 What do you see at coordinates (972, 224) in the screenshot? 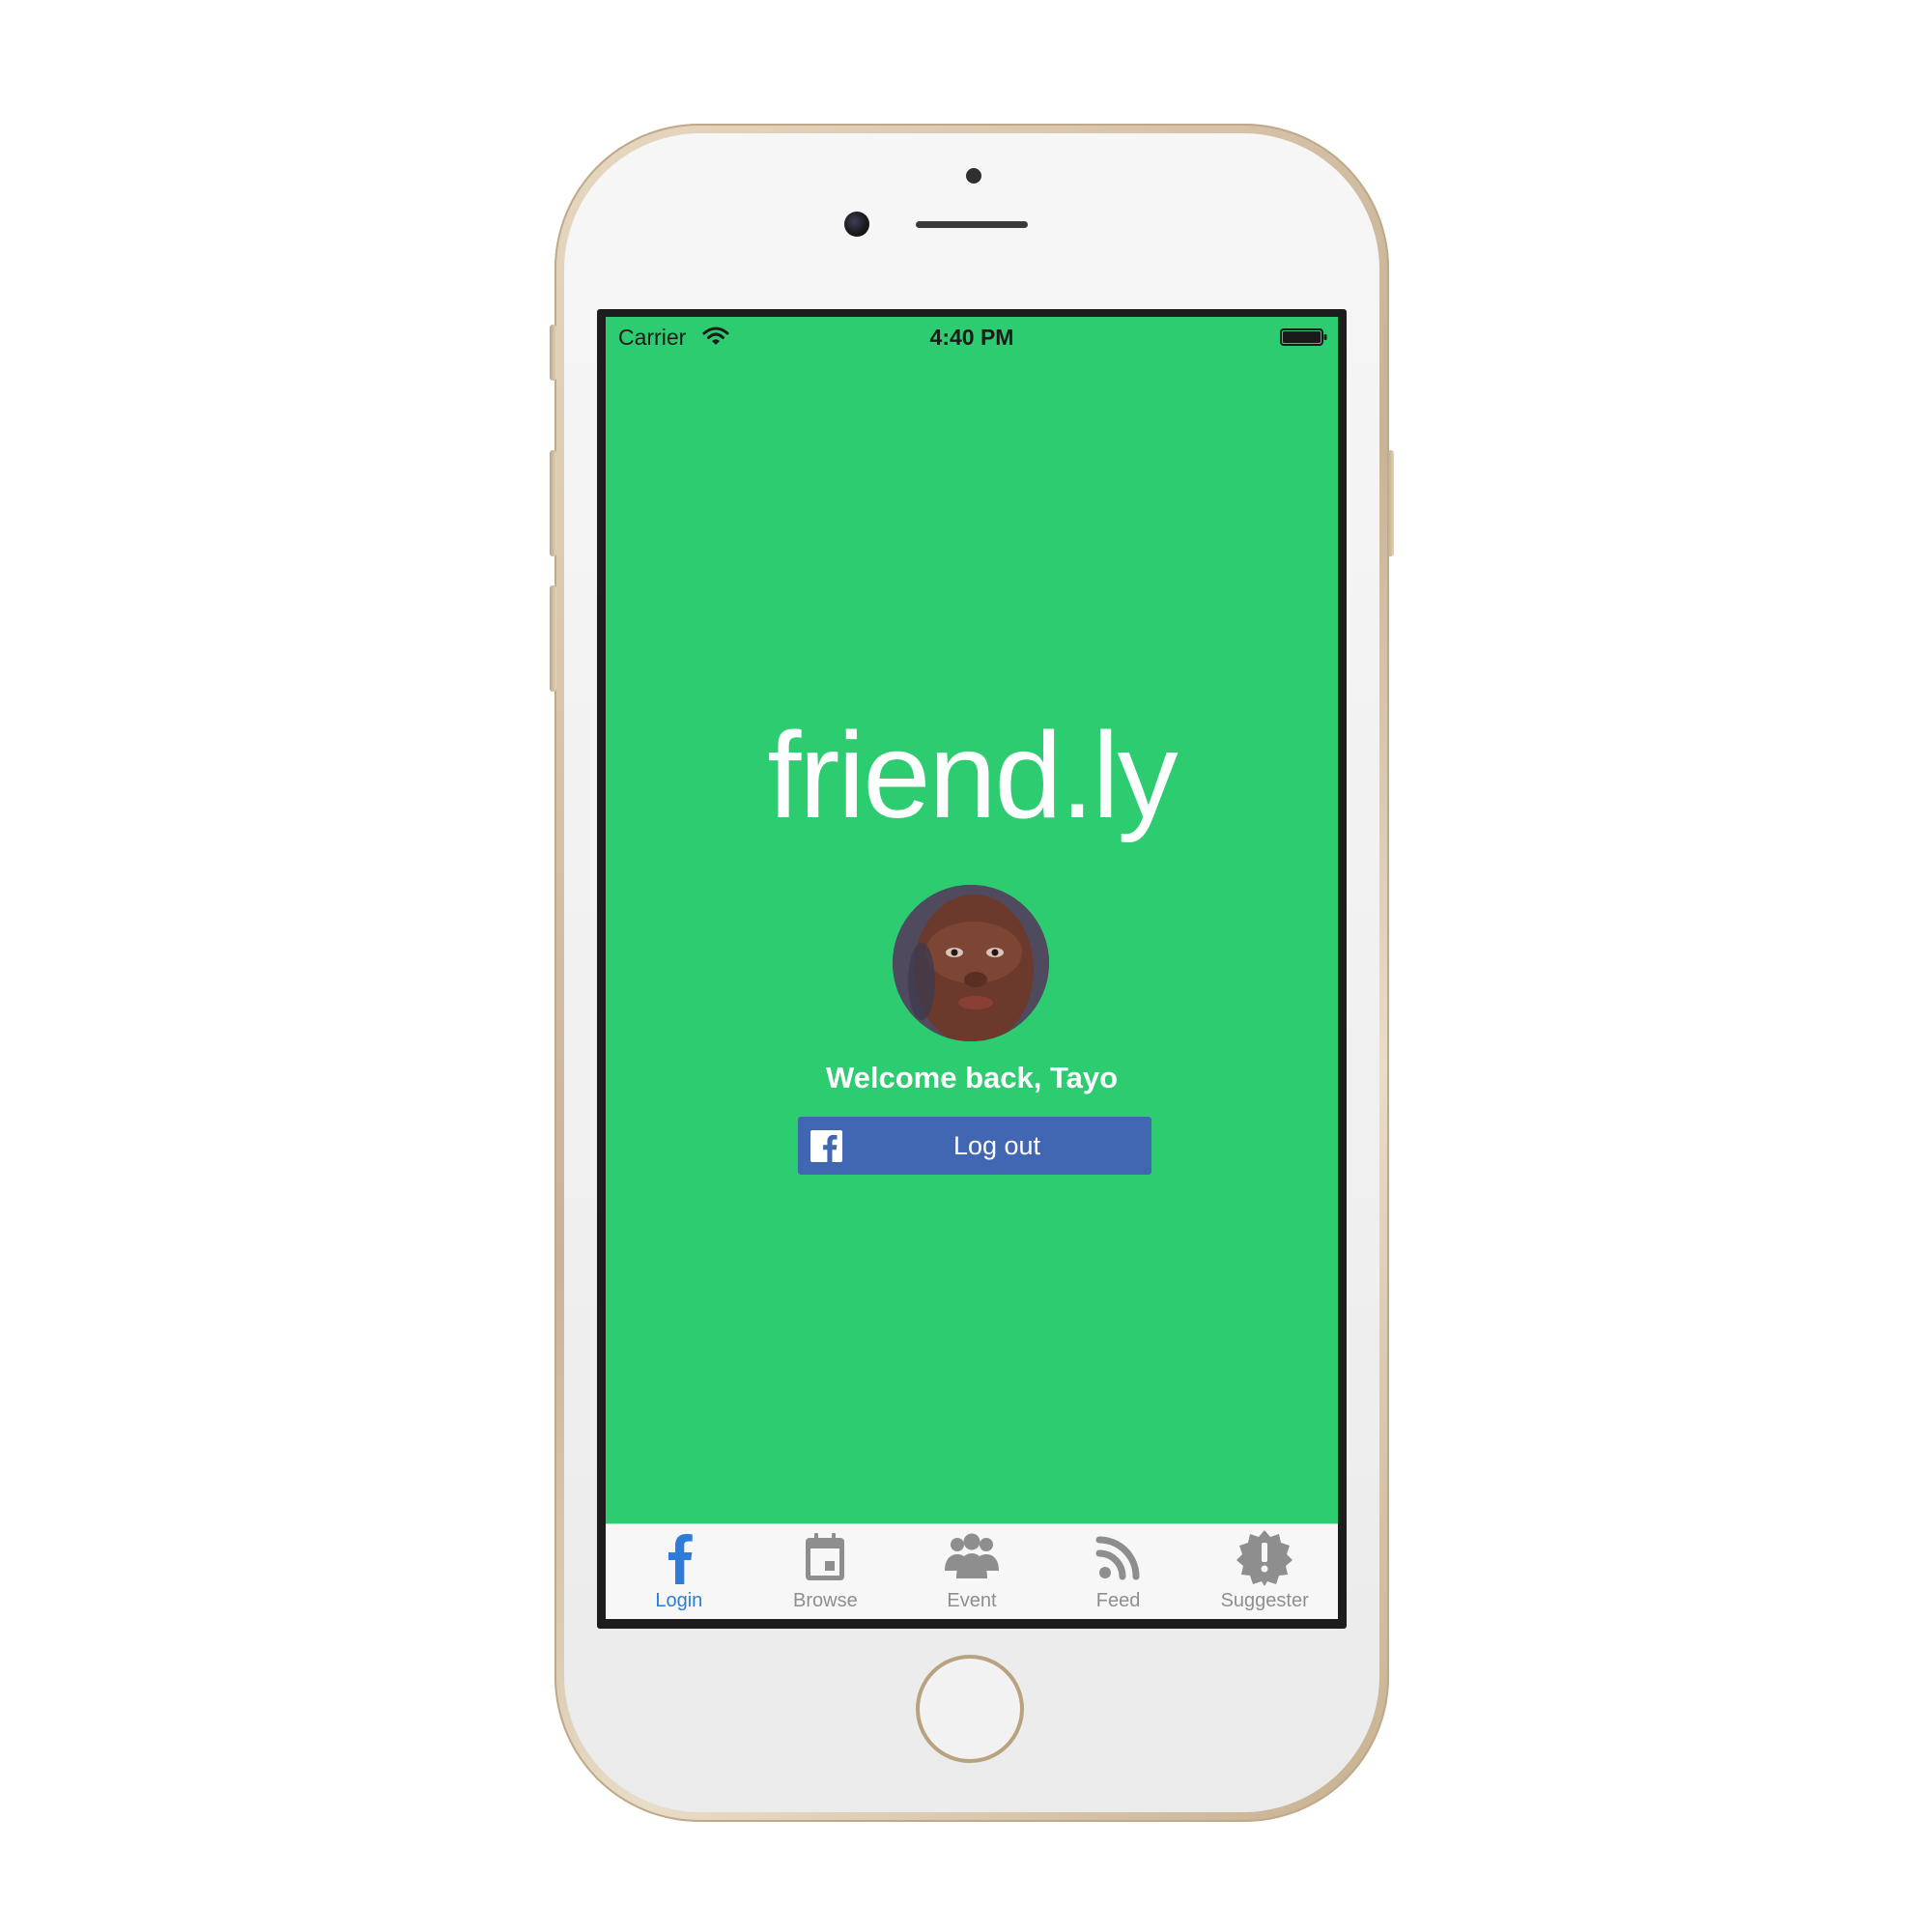
I see `earpiece-speaker` at bounding box center [972, 224].